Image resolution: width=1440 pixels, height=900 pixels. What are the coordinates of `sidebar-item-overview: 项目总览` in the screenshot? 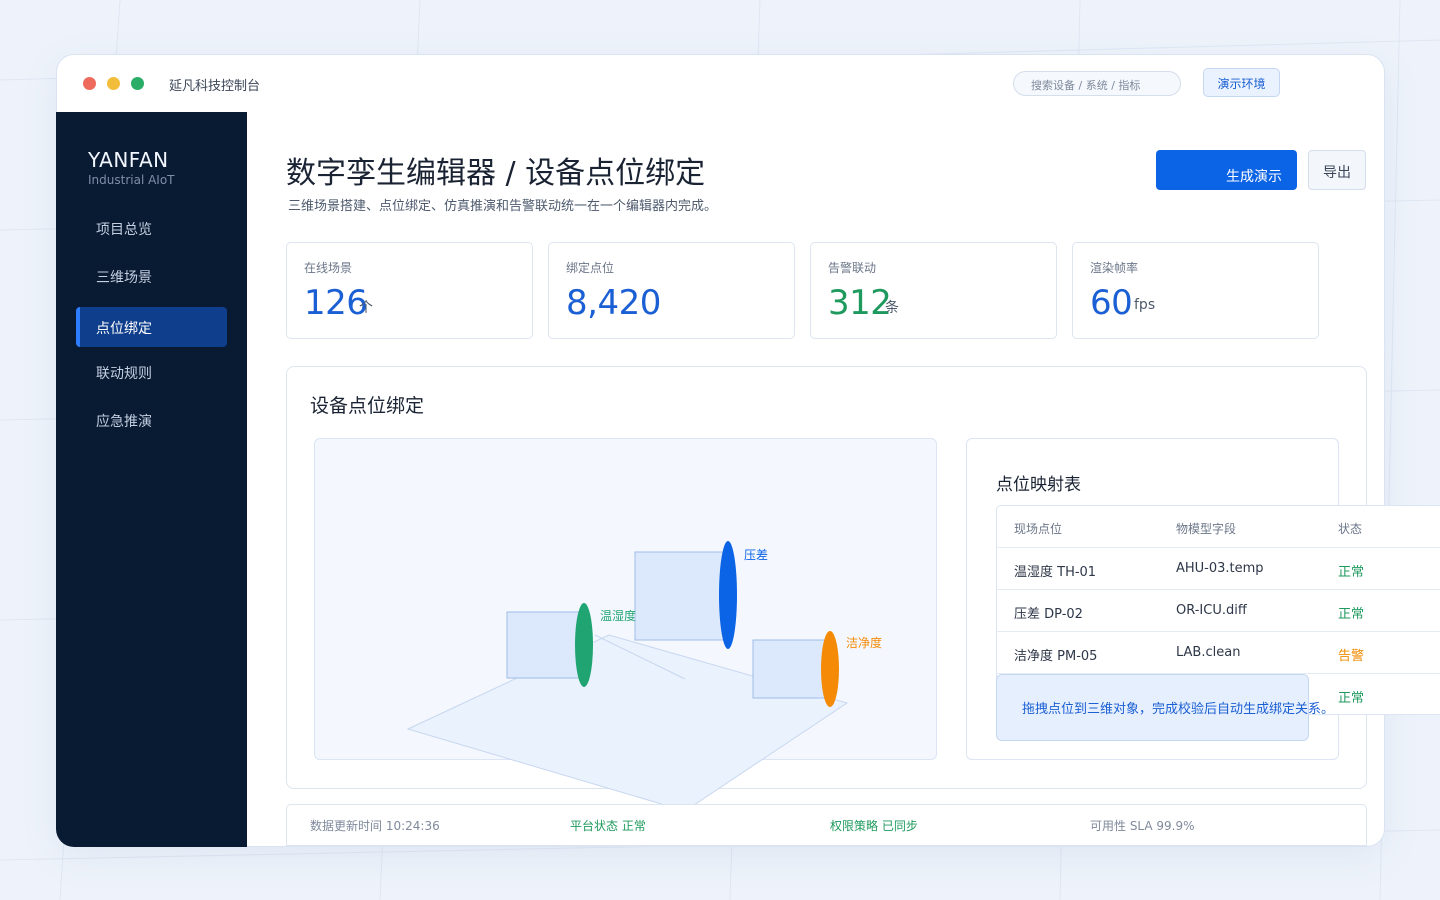 It's located at (151, 228).